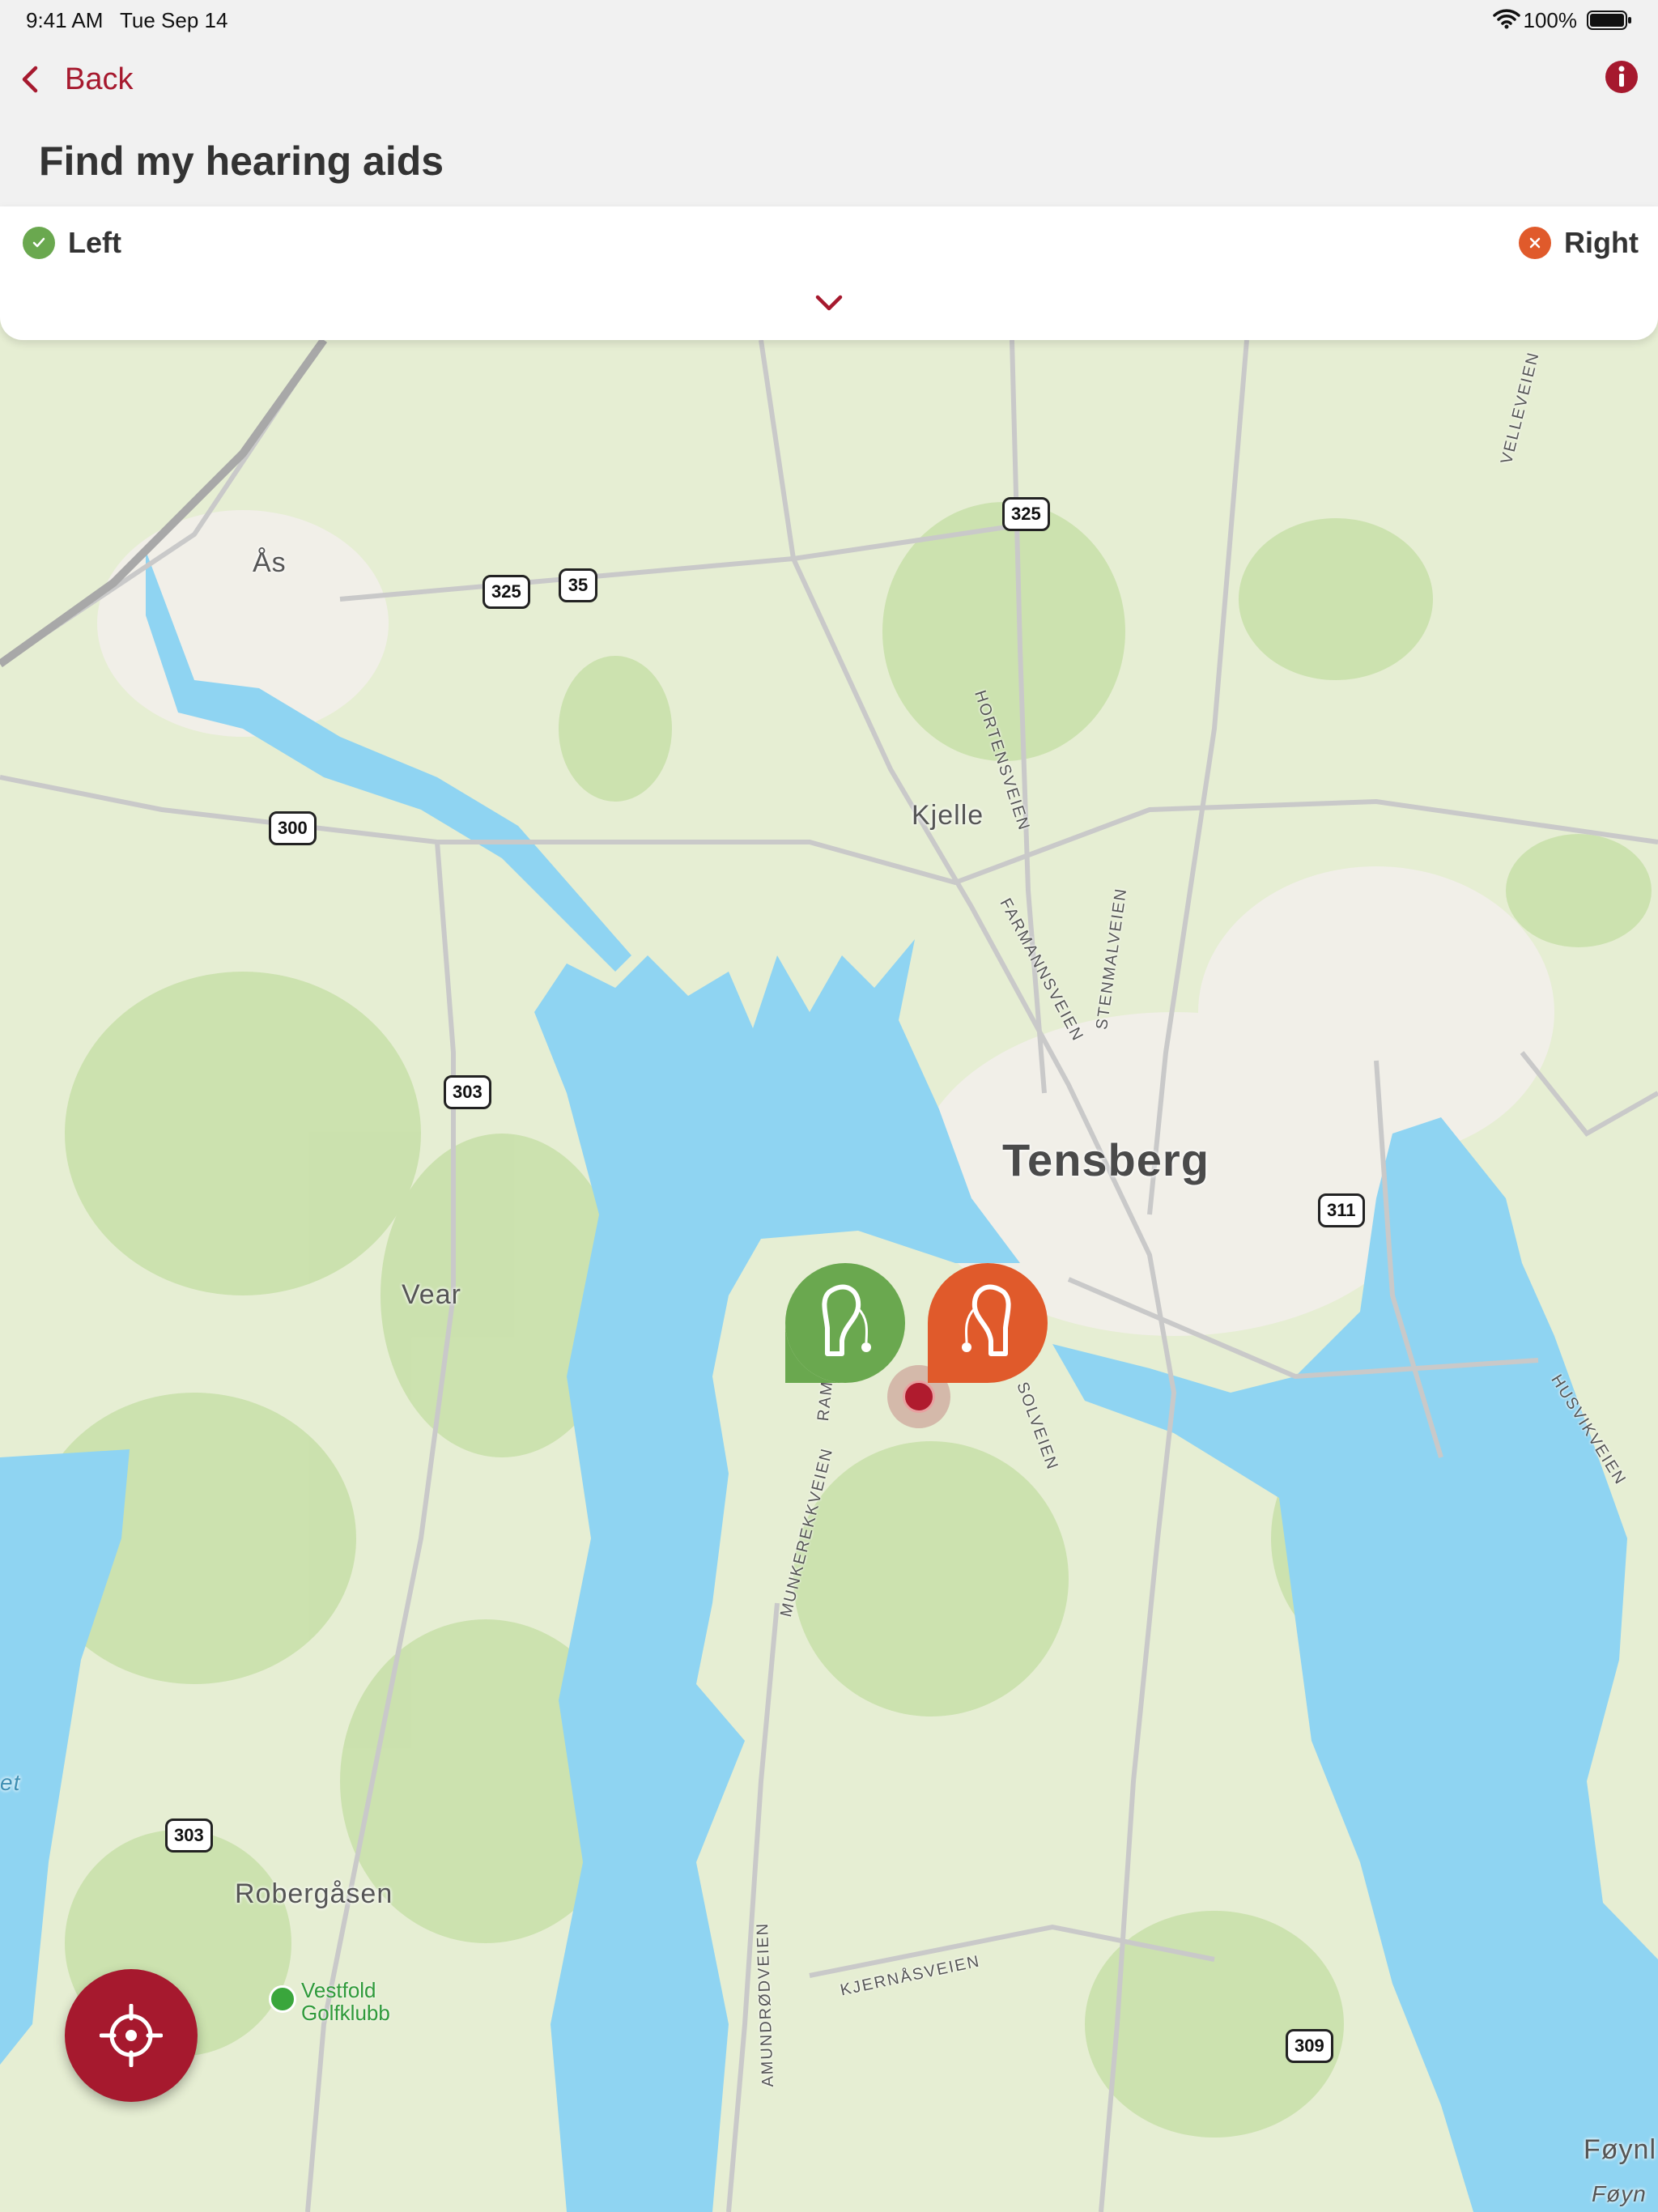 This screenshot has height=2212, width=1658. I want to click on locate-me-button, so click(131, 2036).